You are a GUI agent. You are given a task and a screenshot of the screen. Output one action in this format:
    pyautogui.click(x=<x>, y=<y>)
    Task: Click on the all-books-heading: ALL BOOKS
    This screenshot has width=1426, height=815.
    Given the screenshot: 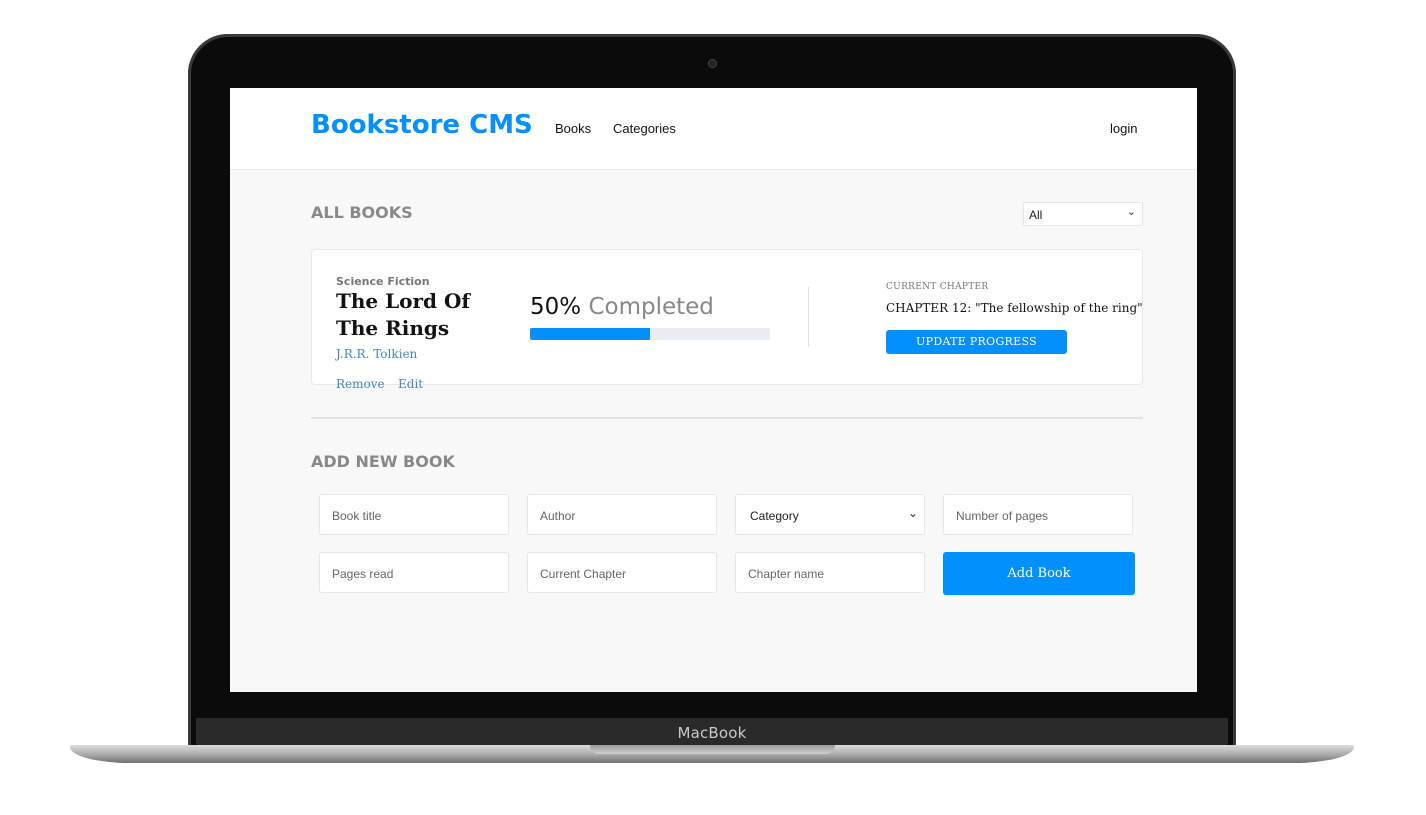 What is the action you would take?
    pyautogui.click(x=362, y=212)
    